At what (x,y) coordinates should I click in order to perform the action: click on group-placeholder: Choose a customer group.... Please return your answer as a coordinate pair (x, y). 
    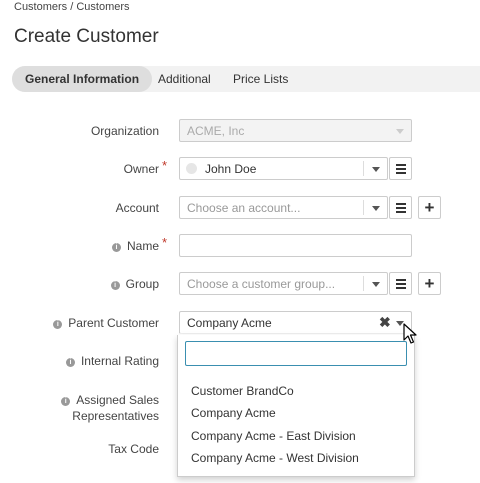
    Looking at the image, I should click on (261, 284).